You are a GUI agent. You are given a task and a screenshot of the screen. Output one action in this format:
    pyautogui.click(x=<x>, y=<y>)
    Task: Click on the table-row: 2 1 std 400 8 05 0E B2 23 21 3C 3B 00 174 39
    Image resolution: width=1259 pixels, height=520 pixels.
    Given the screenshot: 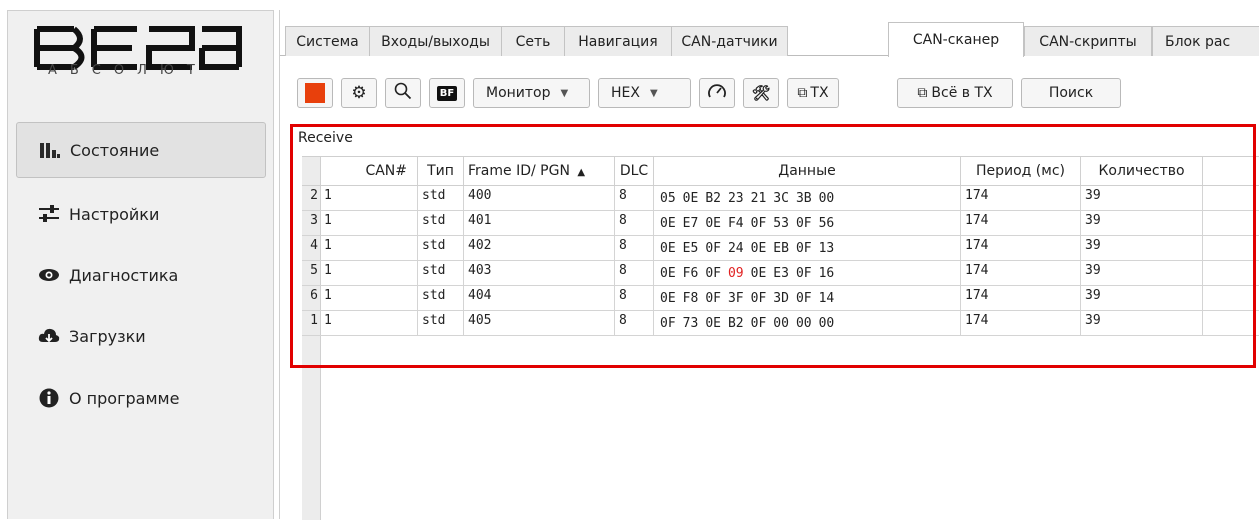 What is the action you would take?
    pyautogui.click(x=780, y=198)
    